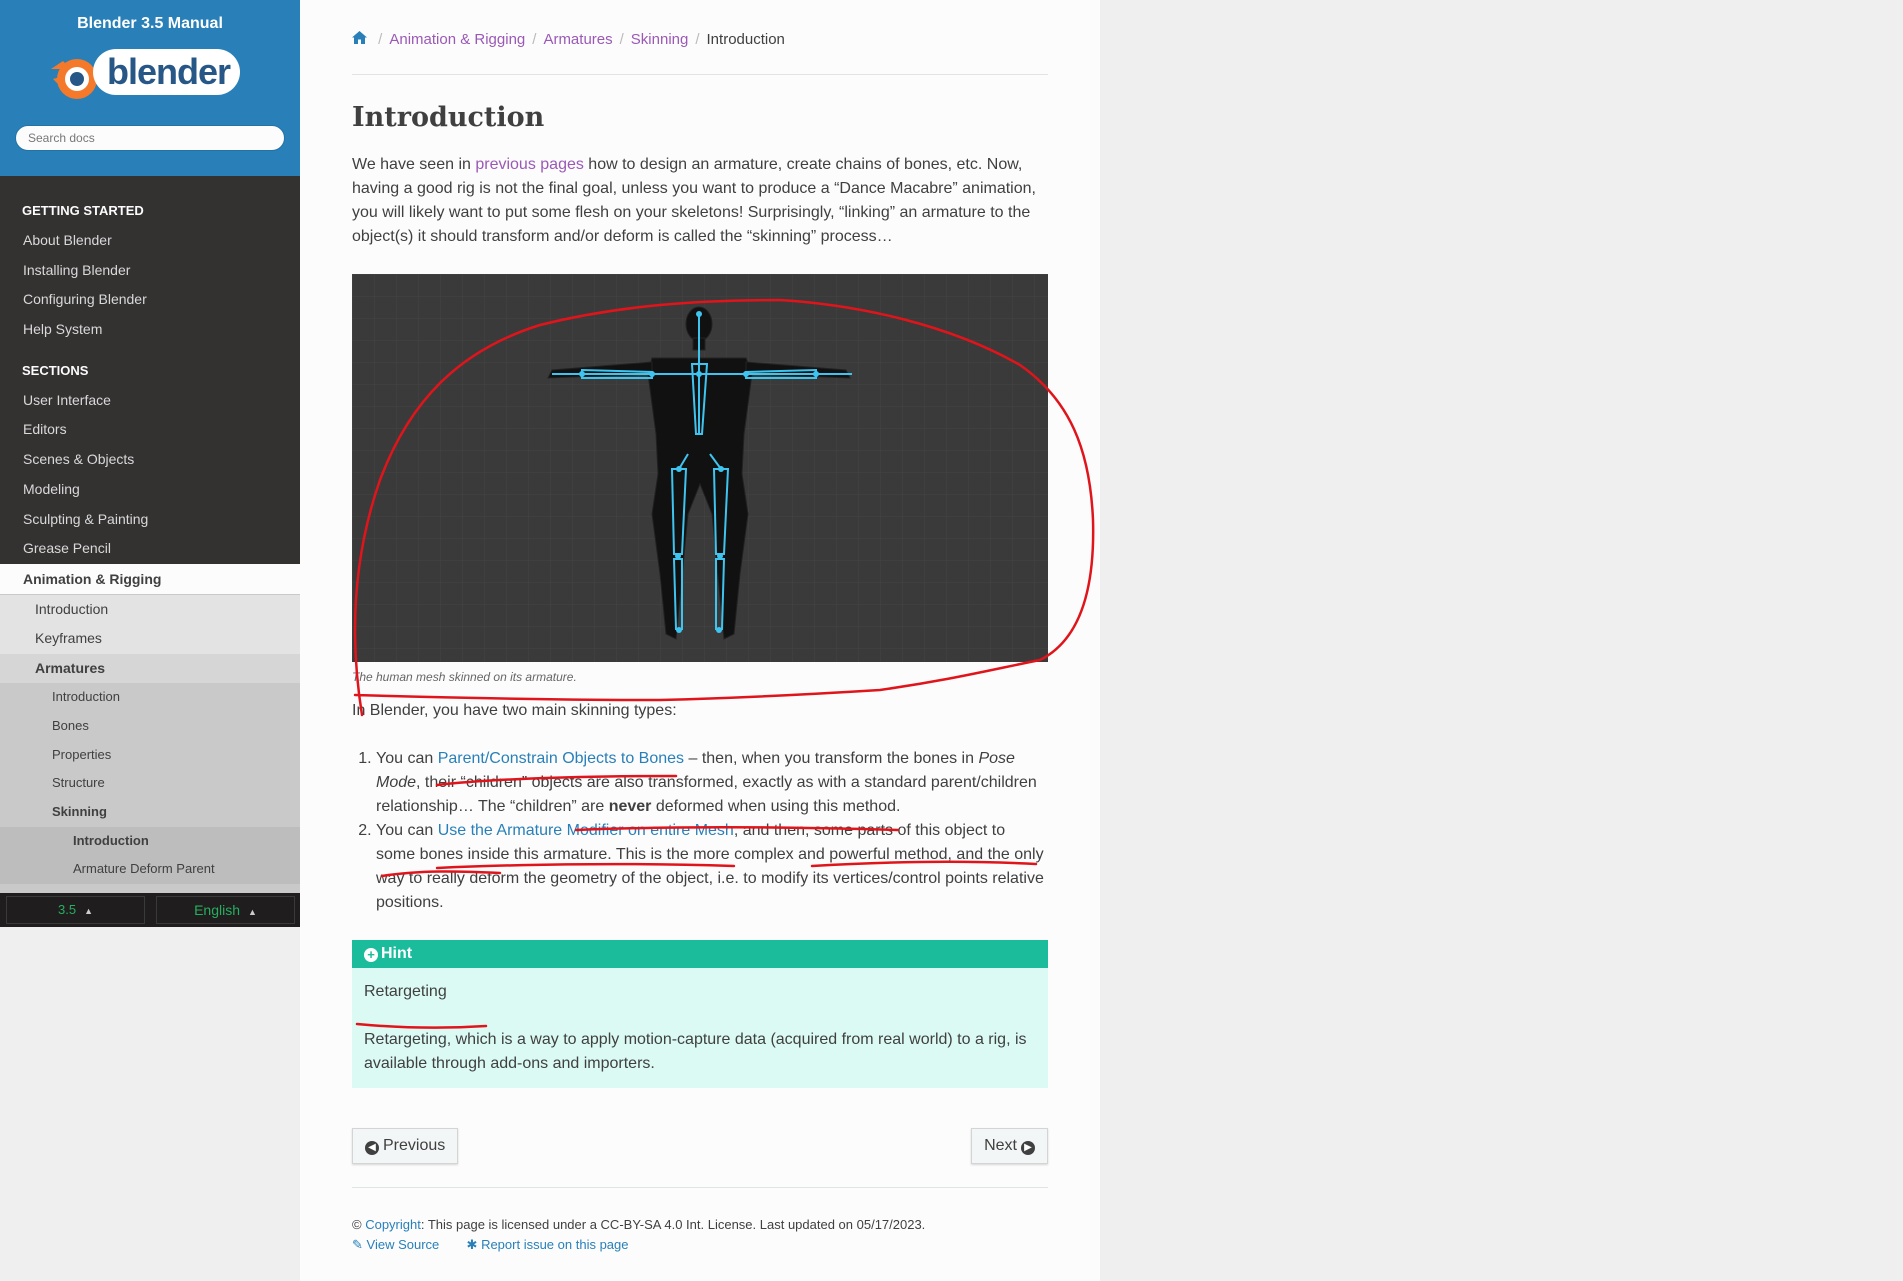 This screenshot has height=1281, width=1903. I want to click on home-icon, so click(361, 39).